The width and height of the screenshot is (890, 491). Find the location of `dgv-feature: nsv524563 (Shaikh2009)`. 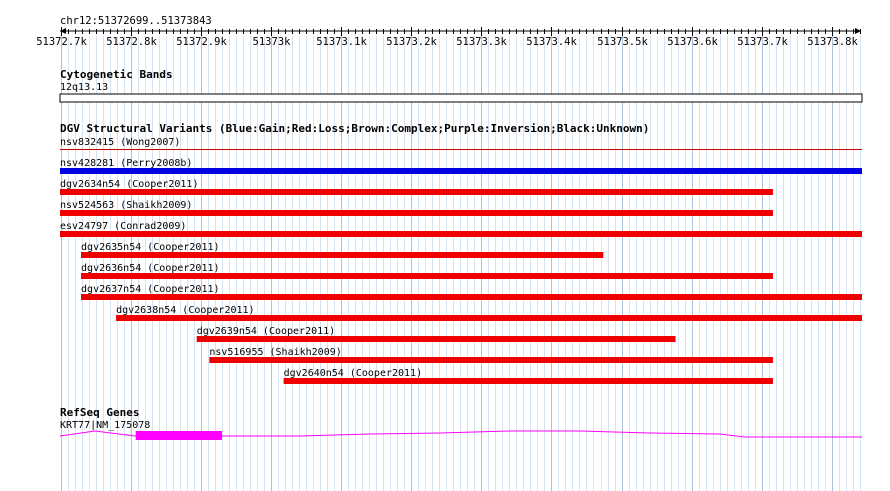

dgv-feature: nsv524563 (Shaikh2009) is located at coordinates (416, 208).